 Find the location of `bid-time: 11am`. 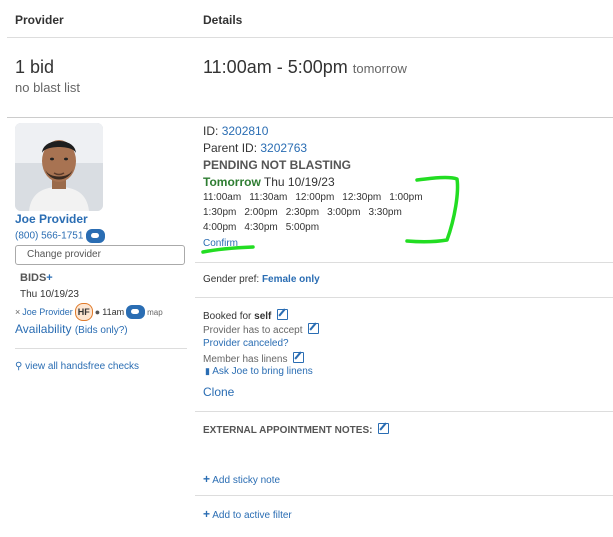

bid-time: 11am is located at coordinates (113, 312).